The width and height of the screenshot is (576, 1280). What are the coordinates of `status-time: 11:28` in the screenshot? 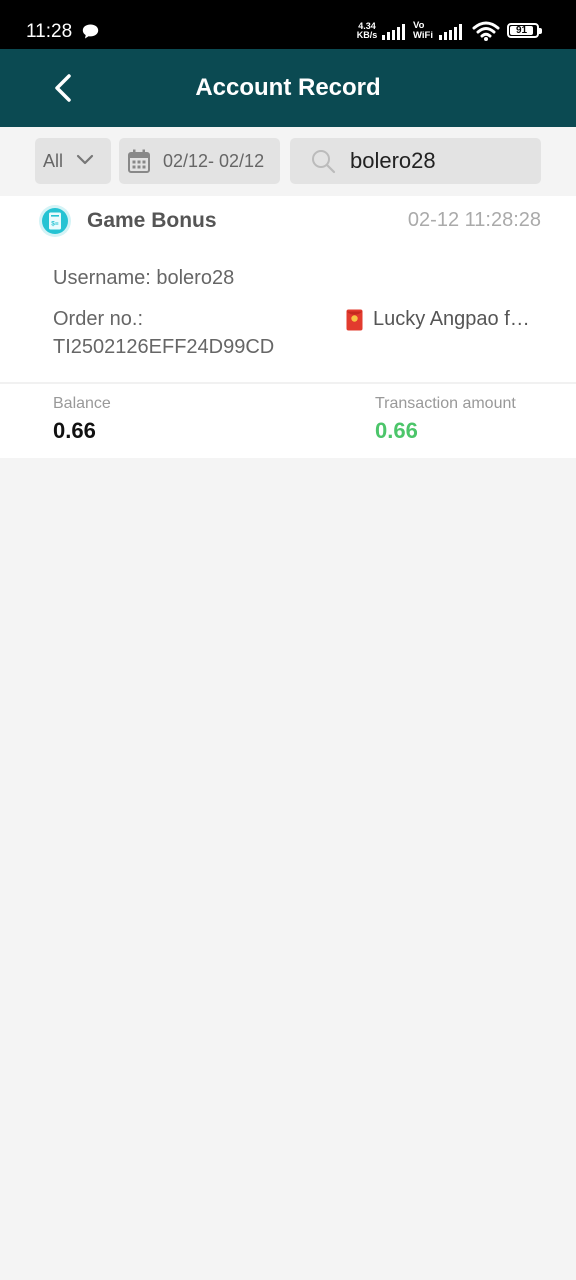 It's located at (49, 31).